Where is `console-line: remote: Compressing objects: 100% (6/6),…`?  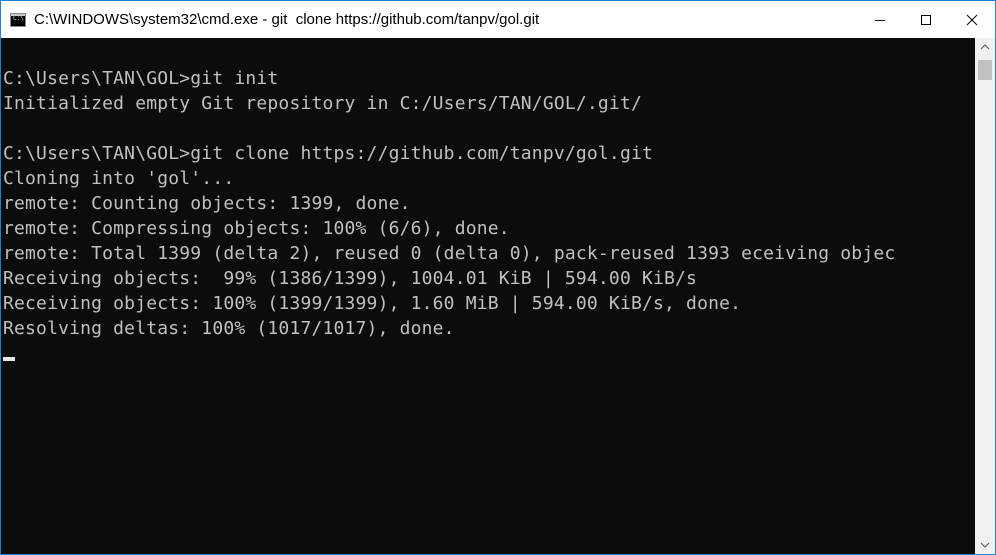
console-line: remote: Compressing objects: 100% (6/6),… is located at coordinates (256, 228).